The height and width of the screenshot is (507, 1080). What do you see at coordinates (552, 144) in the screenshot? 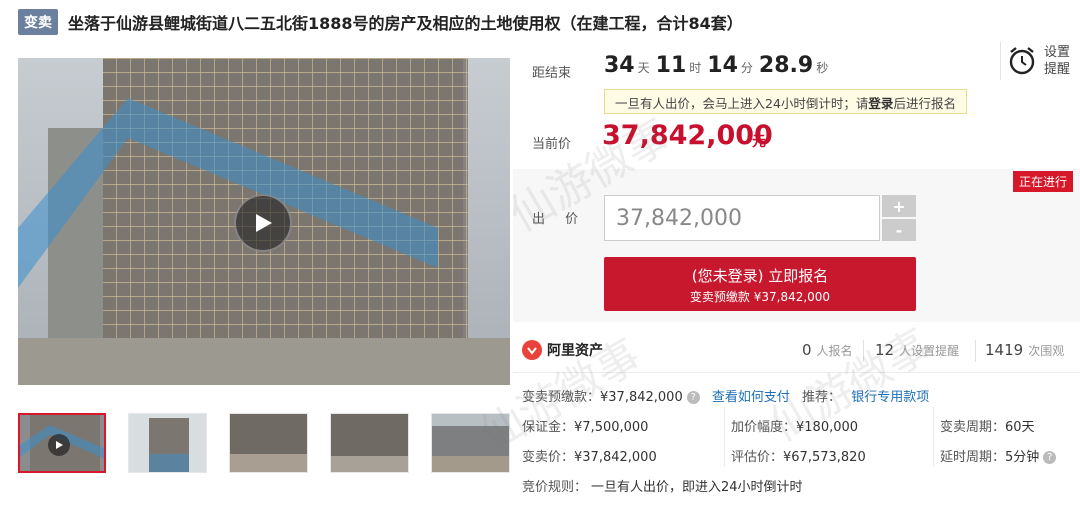
I see `current-price-label: 当前价` at bounding box center [552, 144].